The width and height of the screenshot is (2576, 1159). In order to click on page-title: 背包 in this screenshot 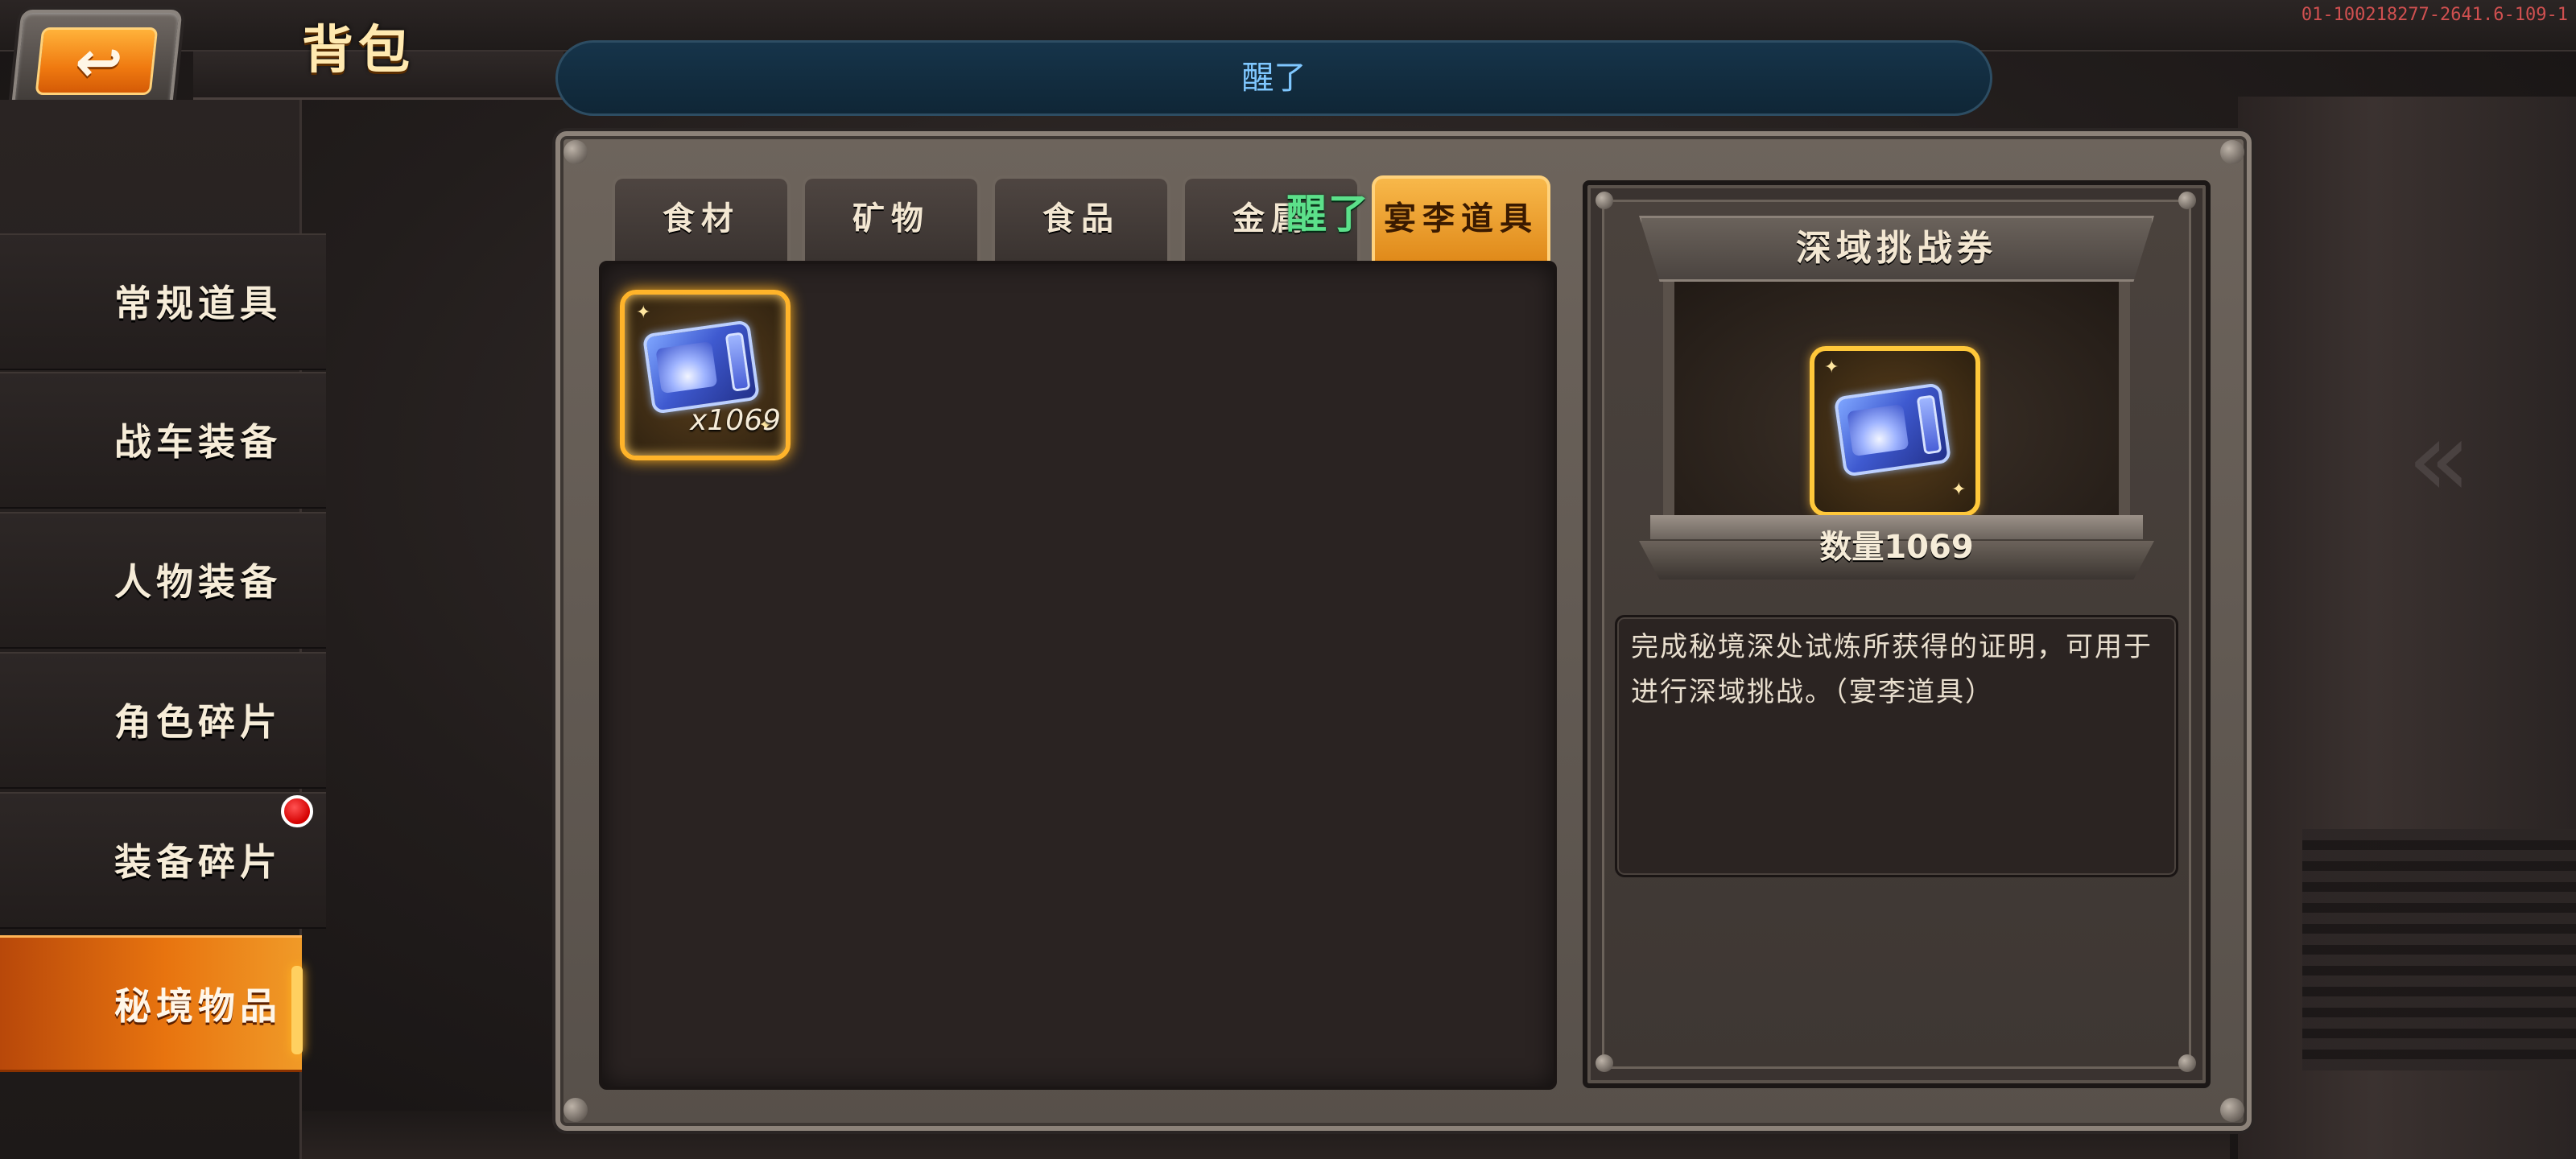, I will do `click(358, 50)`.